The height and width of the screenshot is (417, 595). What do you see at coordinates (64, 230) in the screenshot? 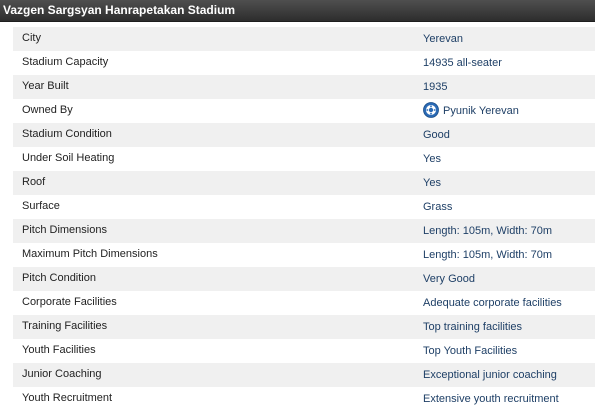
I see `detail-label: Pitch Dimensions` at bounding box center [64, 230].